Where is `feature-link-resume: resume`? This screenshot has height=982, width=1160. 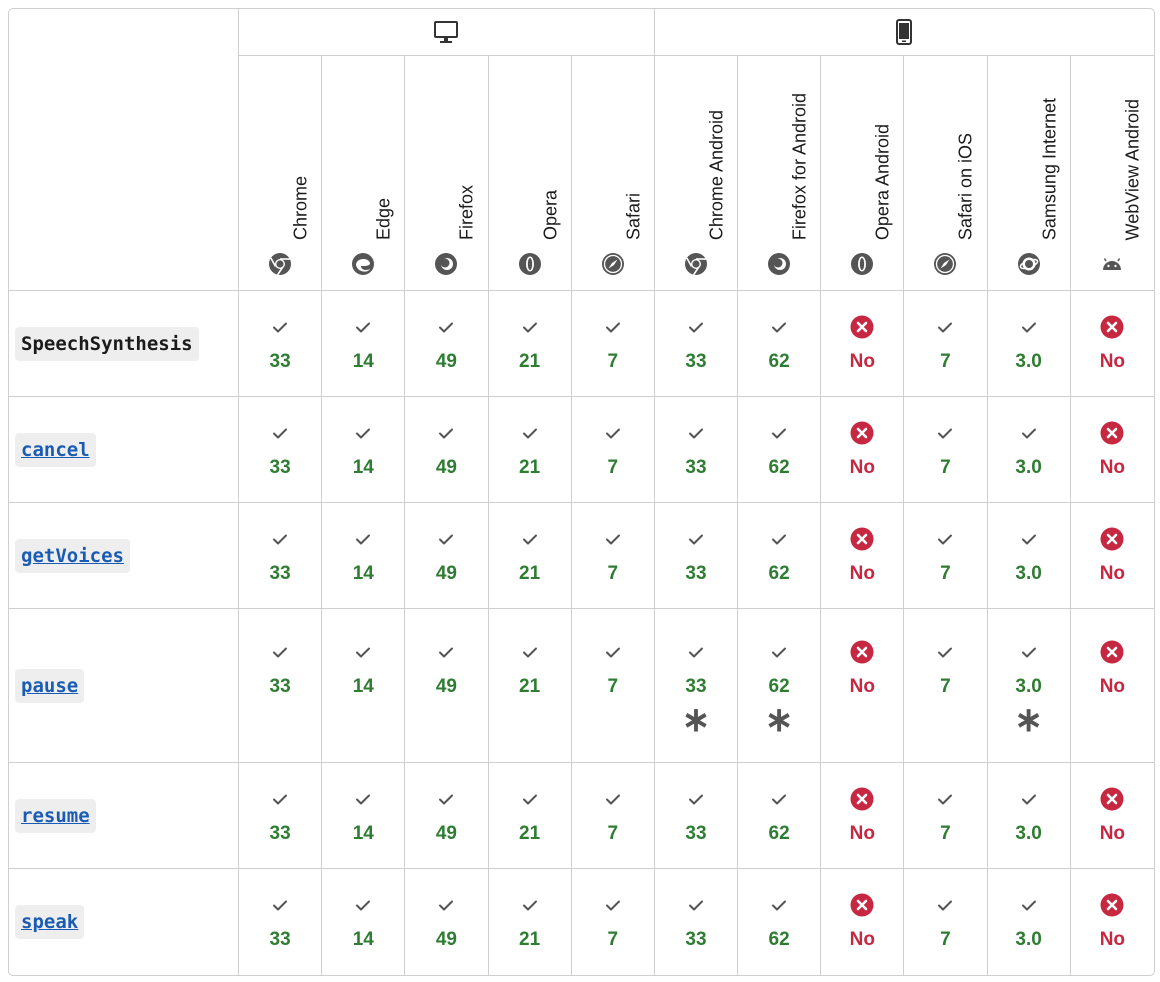 feature-link-resume: resume is located at coordinates (55, 816).